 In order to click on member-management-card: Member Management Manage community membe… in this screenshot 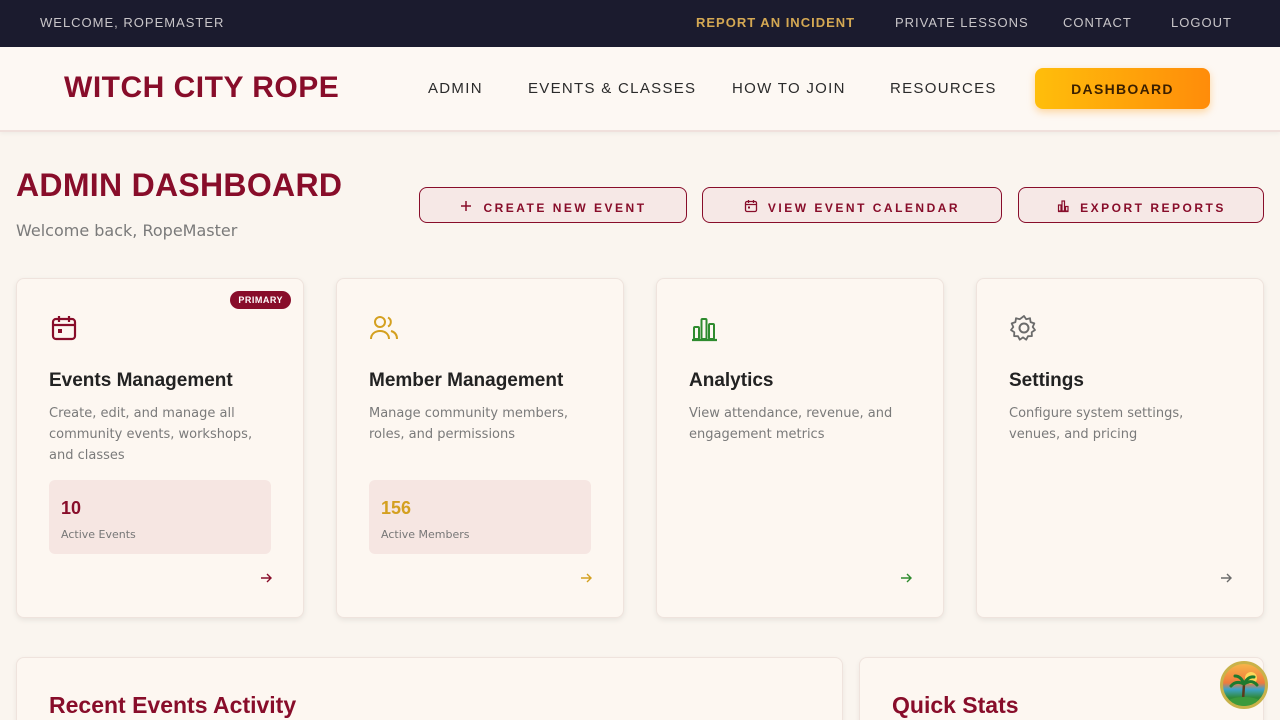, I will do `click(480, 448)`.